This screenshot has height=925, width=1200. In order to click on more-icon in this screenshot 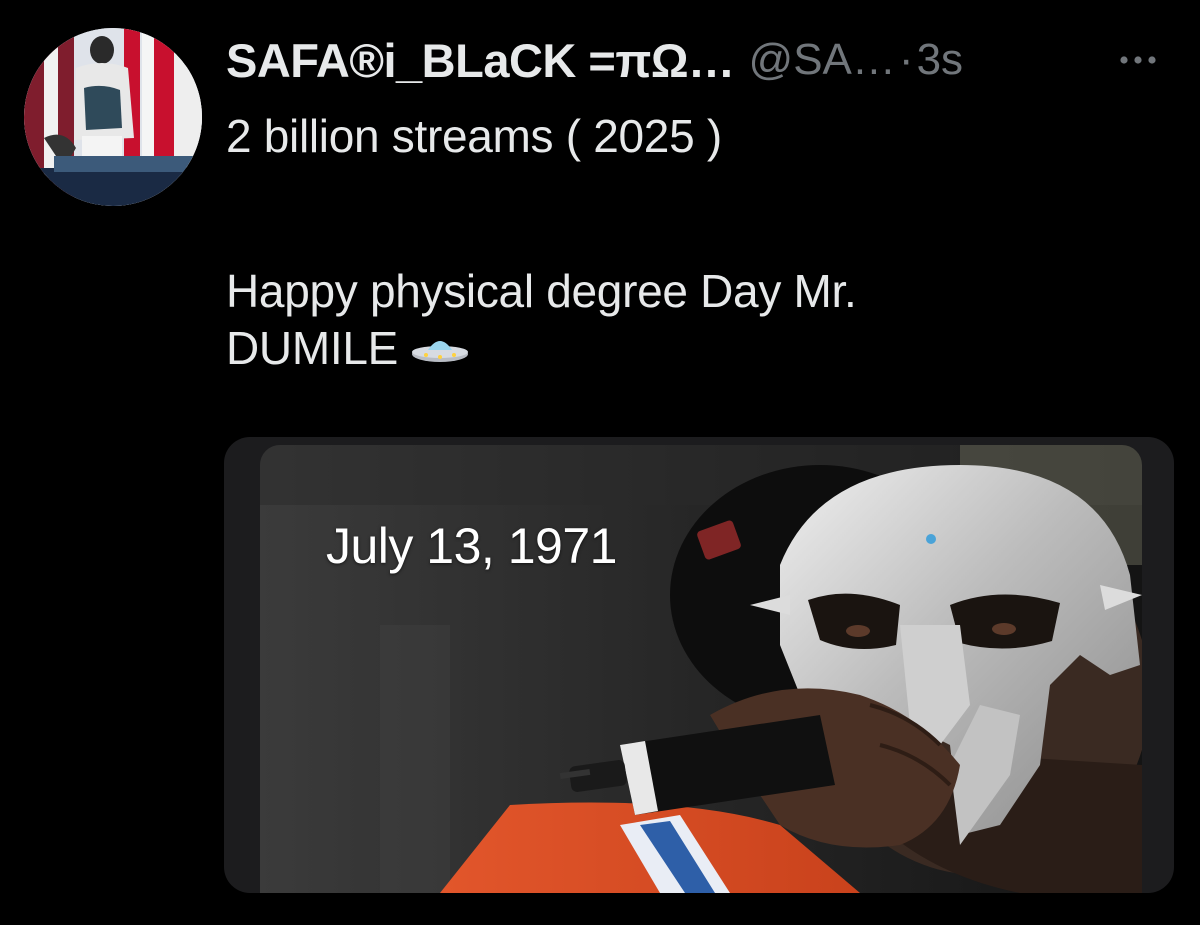, I will do `click(1138, 60)`.